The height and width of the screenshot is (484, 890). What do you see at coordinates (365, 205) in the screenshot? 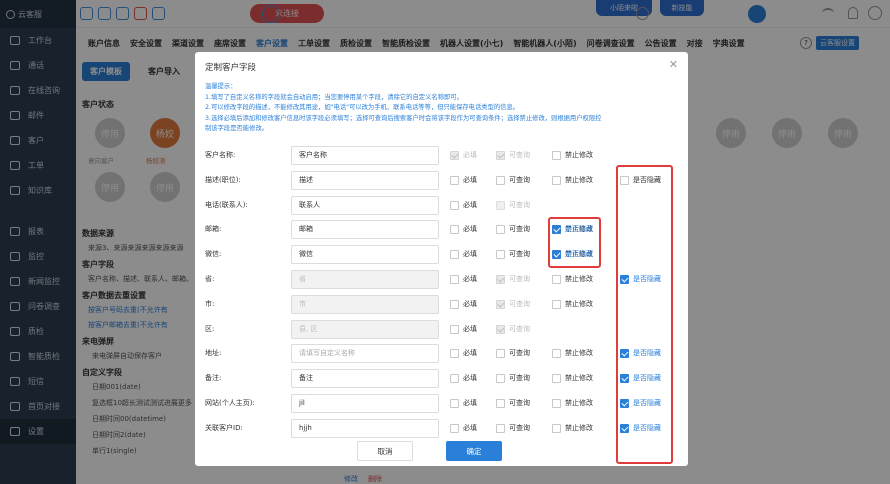
I see `field-name-input: 联系人` at bounding box center [365, 205].